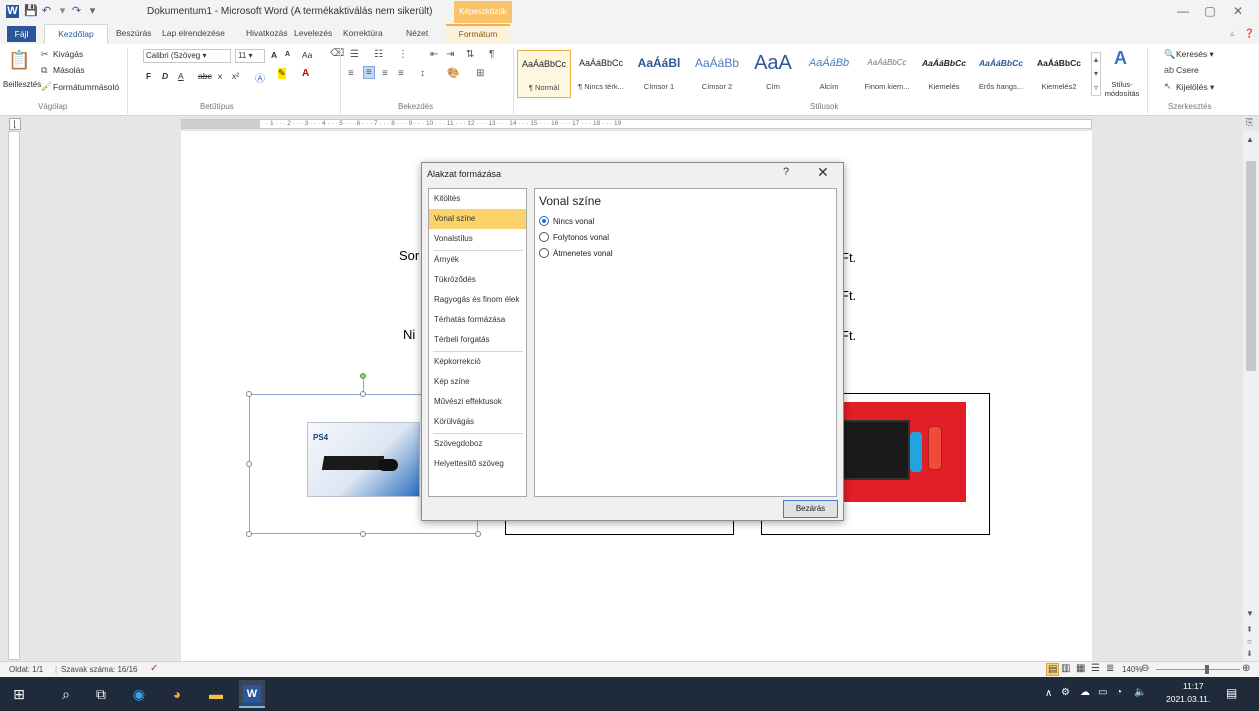 The image size is (1259, 711). Describe the element at coordinates (1188, 699) in the screenshot. I see `clock-date: 2021.03.11.` at that location.